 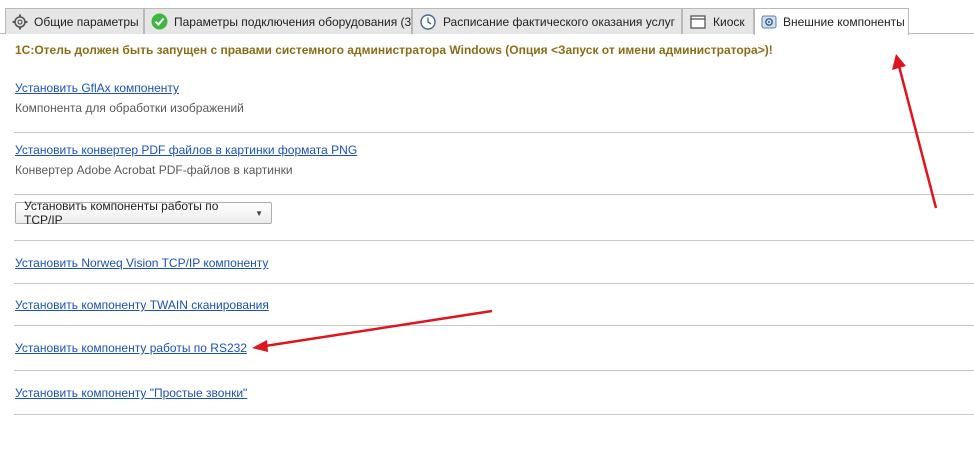 I want to click on dropdown-label: Установить компоненты работы по TCP/IP, so click(x=121, y=213).